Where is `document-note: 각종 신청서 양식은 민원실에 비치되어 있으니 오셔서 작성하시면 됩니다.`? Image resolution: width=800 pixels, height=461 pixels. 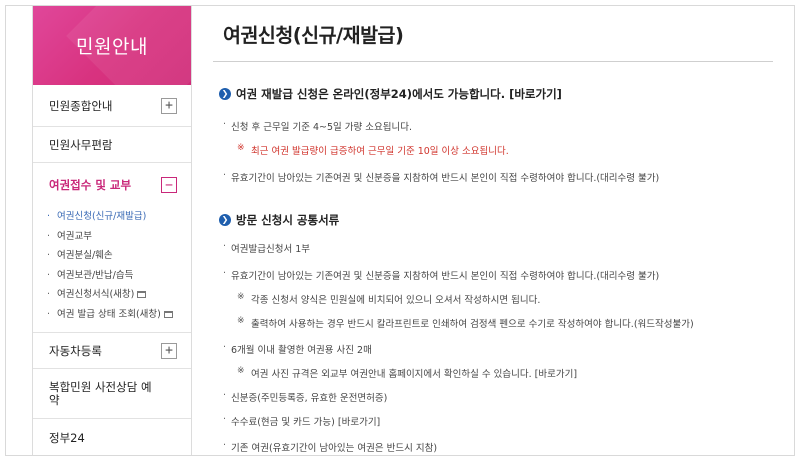 document-note: 각종 신청서 양식은 민원실에 비치되어 있으니 오셔서 작성하시면 됩니다. is located at coordinates (379, 299).